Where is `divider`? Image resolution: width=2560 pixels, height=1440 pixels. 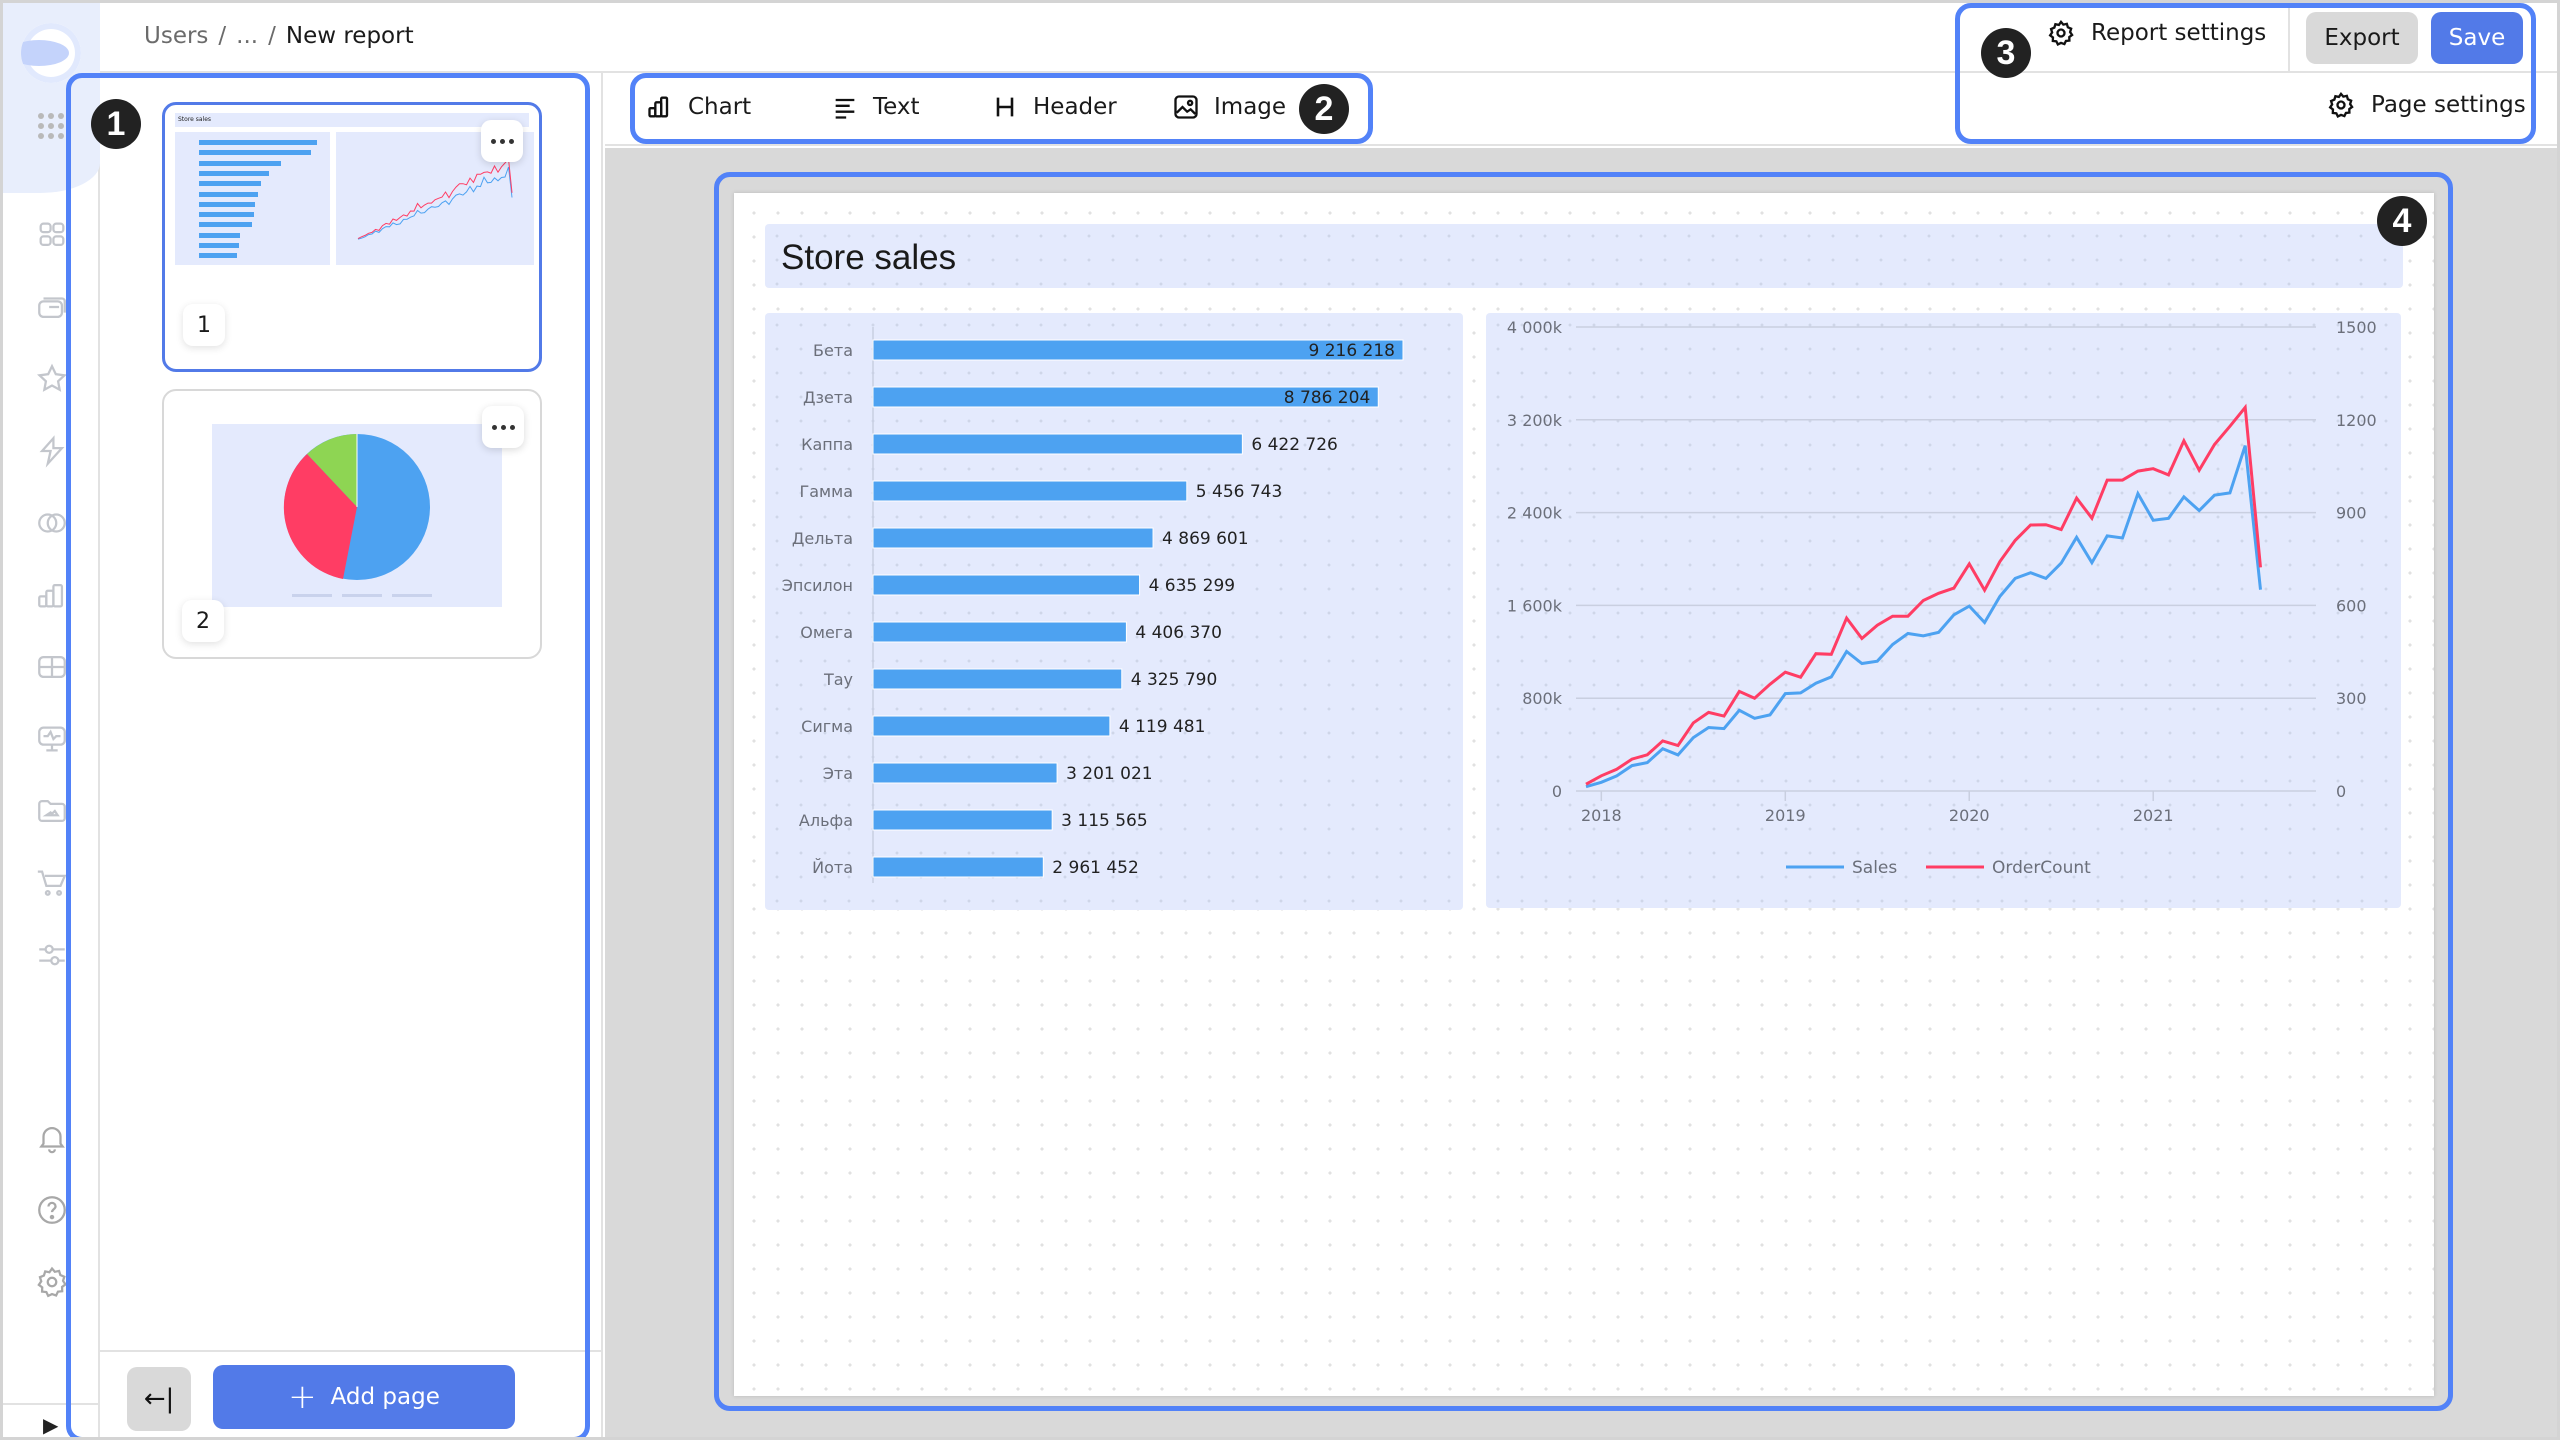
divider is located at coordinates (51, 1404).